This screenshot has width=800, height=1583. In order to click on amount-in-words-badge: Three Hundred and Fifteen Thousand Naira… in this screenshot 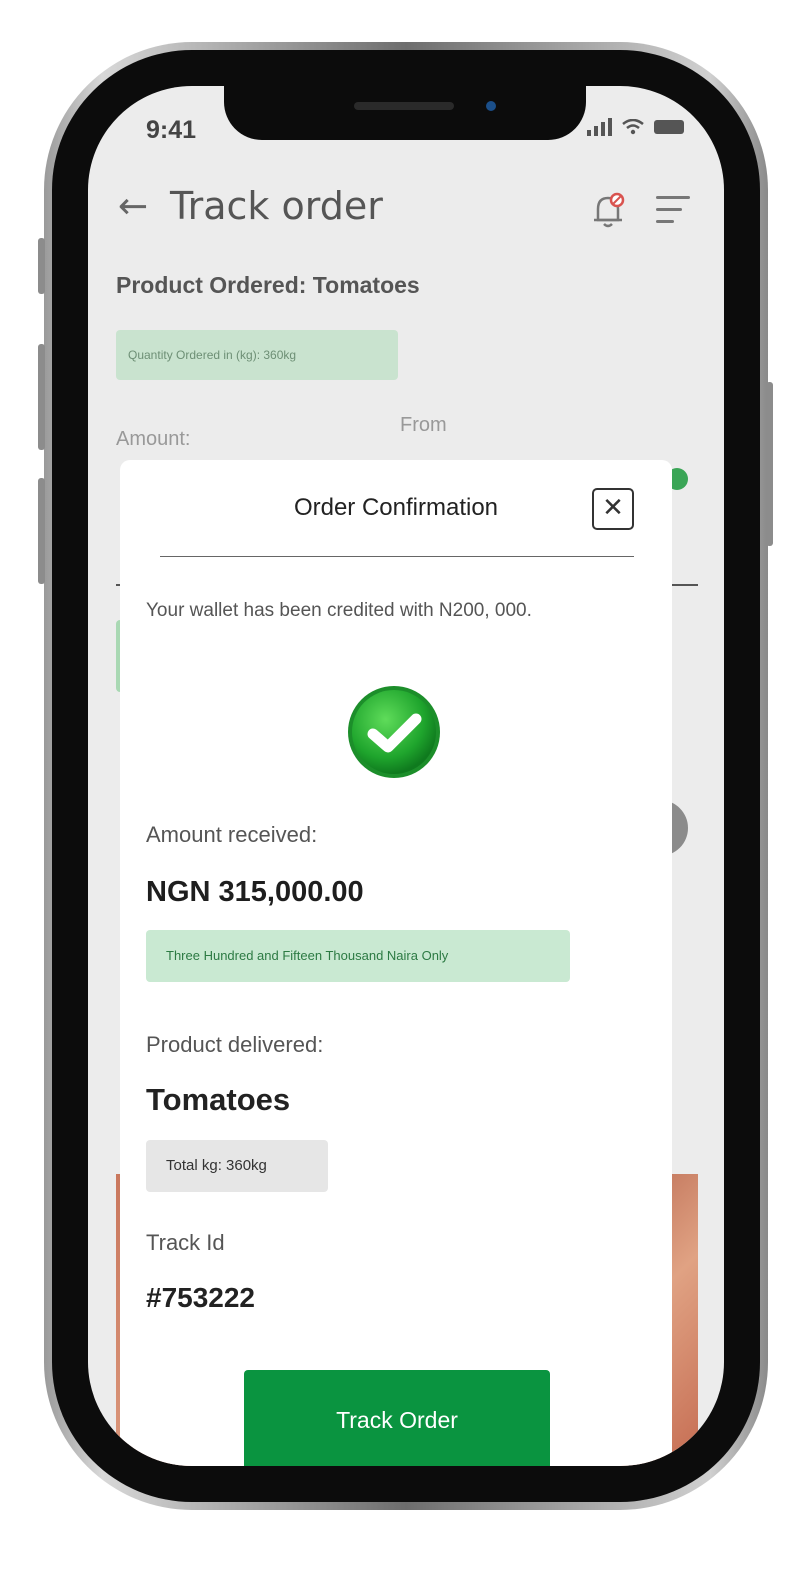, I will do `click(358, 956)`.